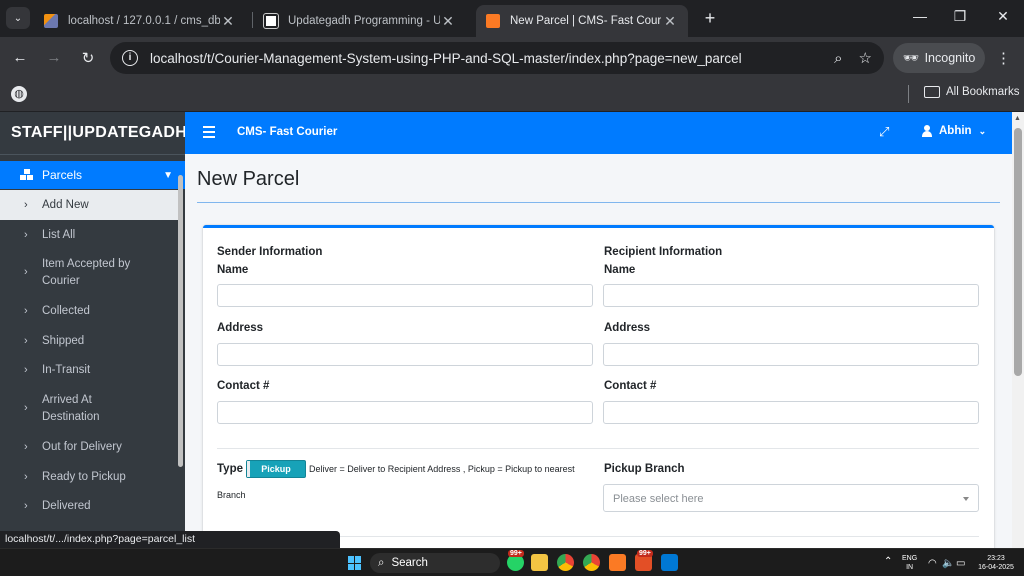 Image resolution: width=1024 pixels, height=576 pixels. Describe the element at coordinates (658, 499) in the screenshot. I see `select-placeholder: Please select here` at that location.